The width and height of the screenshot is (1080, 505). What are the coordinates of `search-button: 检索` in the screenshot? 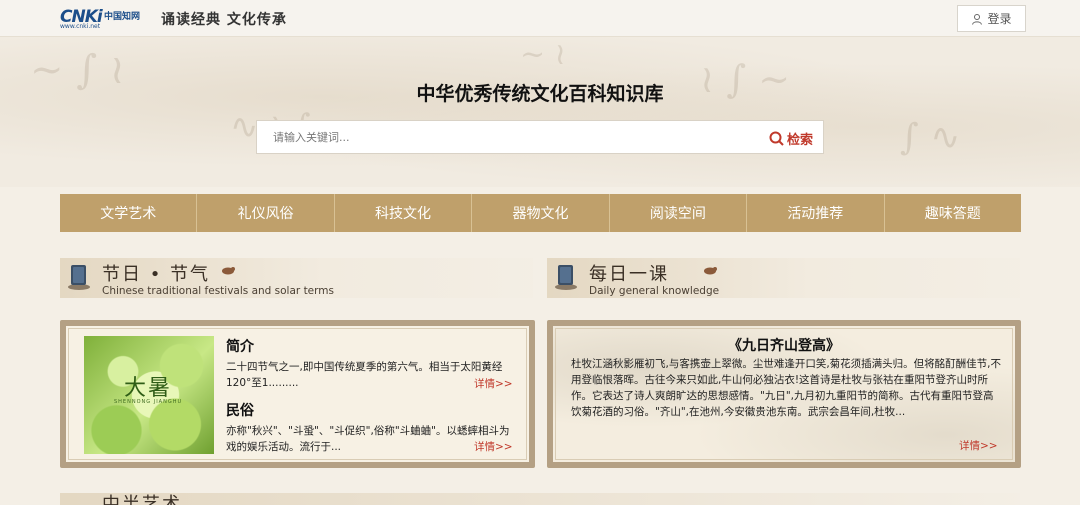 It's located at (791, 138).